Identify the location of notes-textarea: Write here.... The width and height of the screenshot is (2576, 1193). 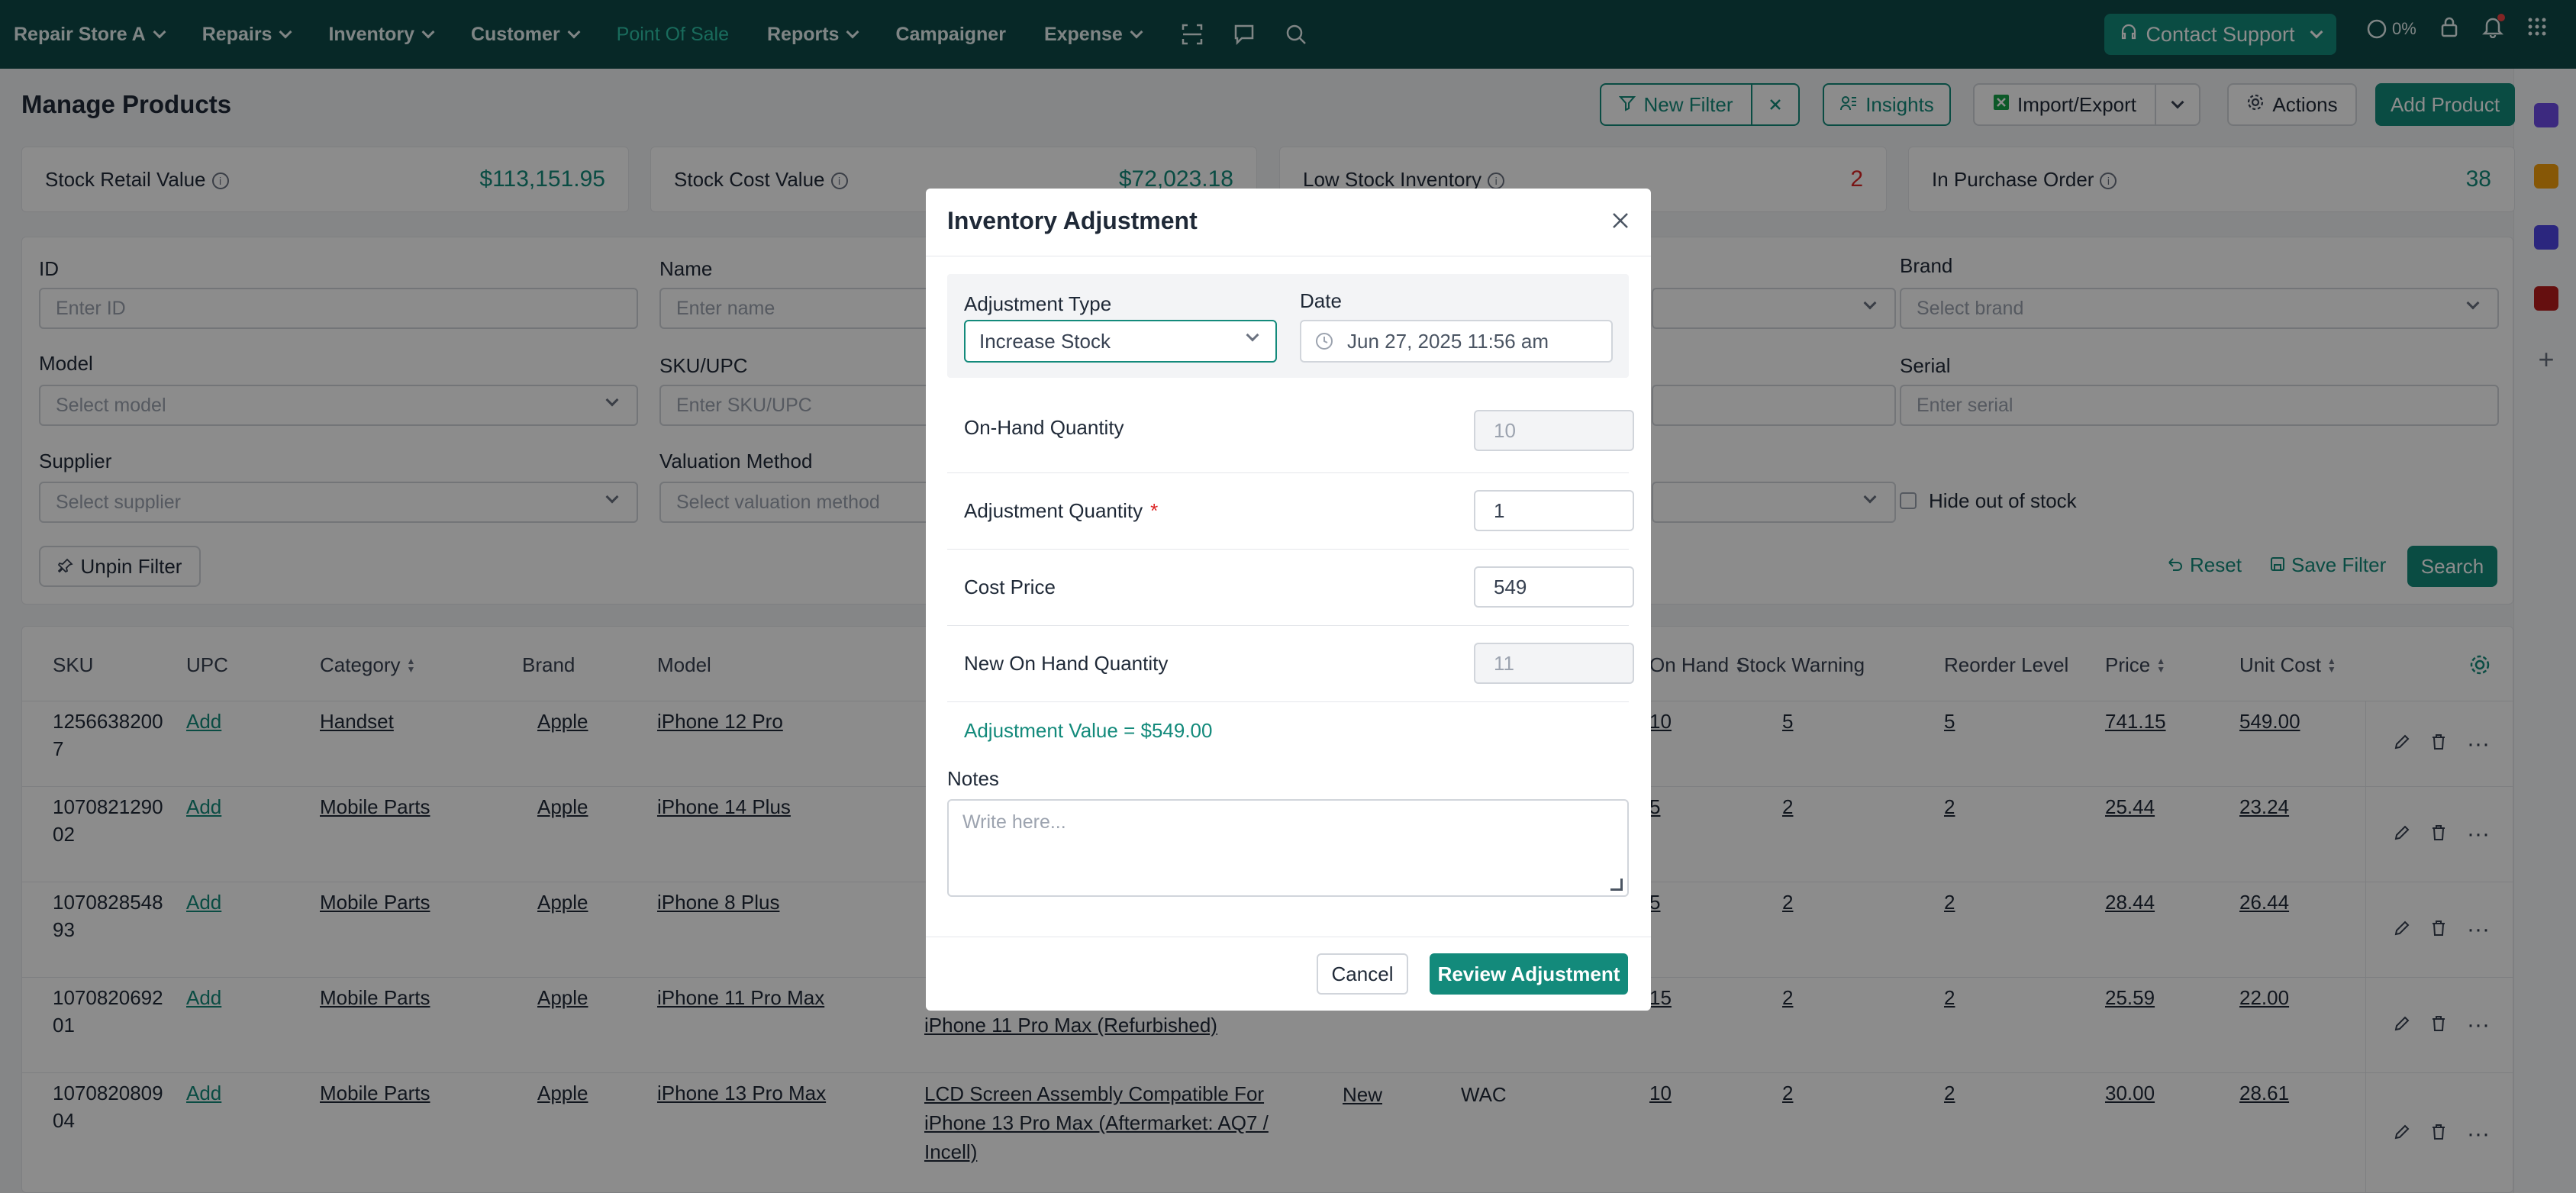
(1288, 848).